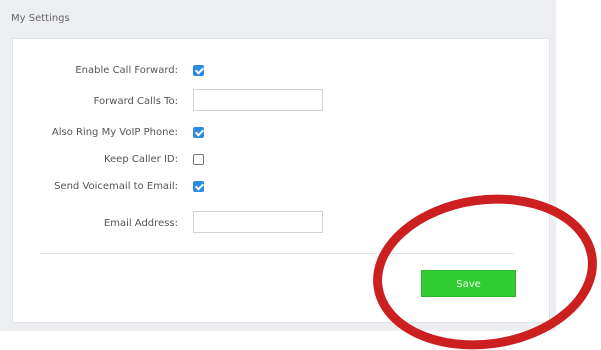 The image size is (601, 350). What do you see at coordinates (281, 163) in the screenshot?
I see `row-keep-caller-id: Keep Caller ID:` at bounding box center [281, 163].